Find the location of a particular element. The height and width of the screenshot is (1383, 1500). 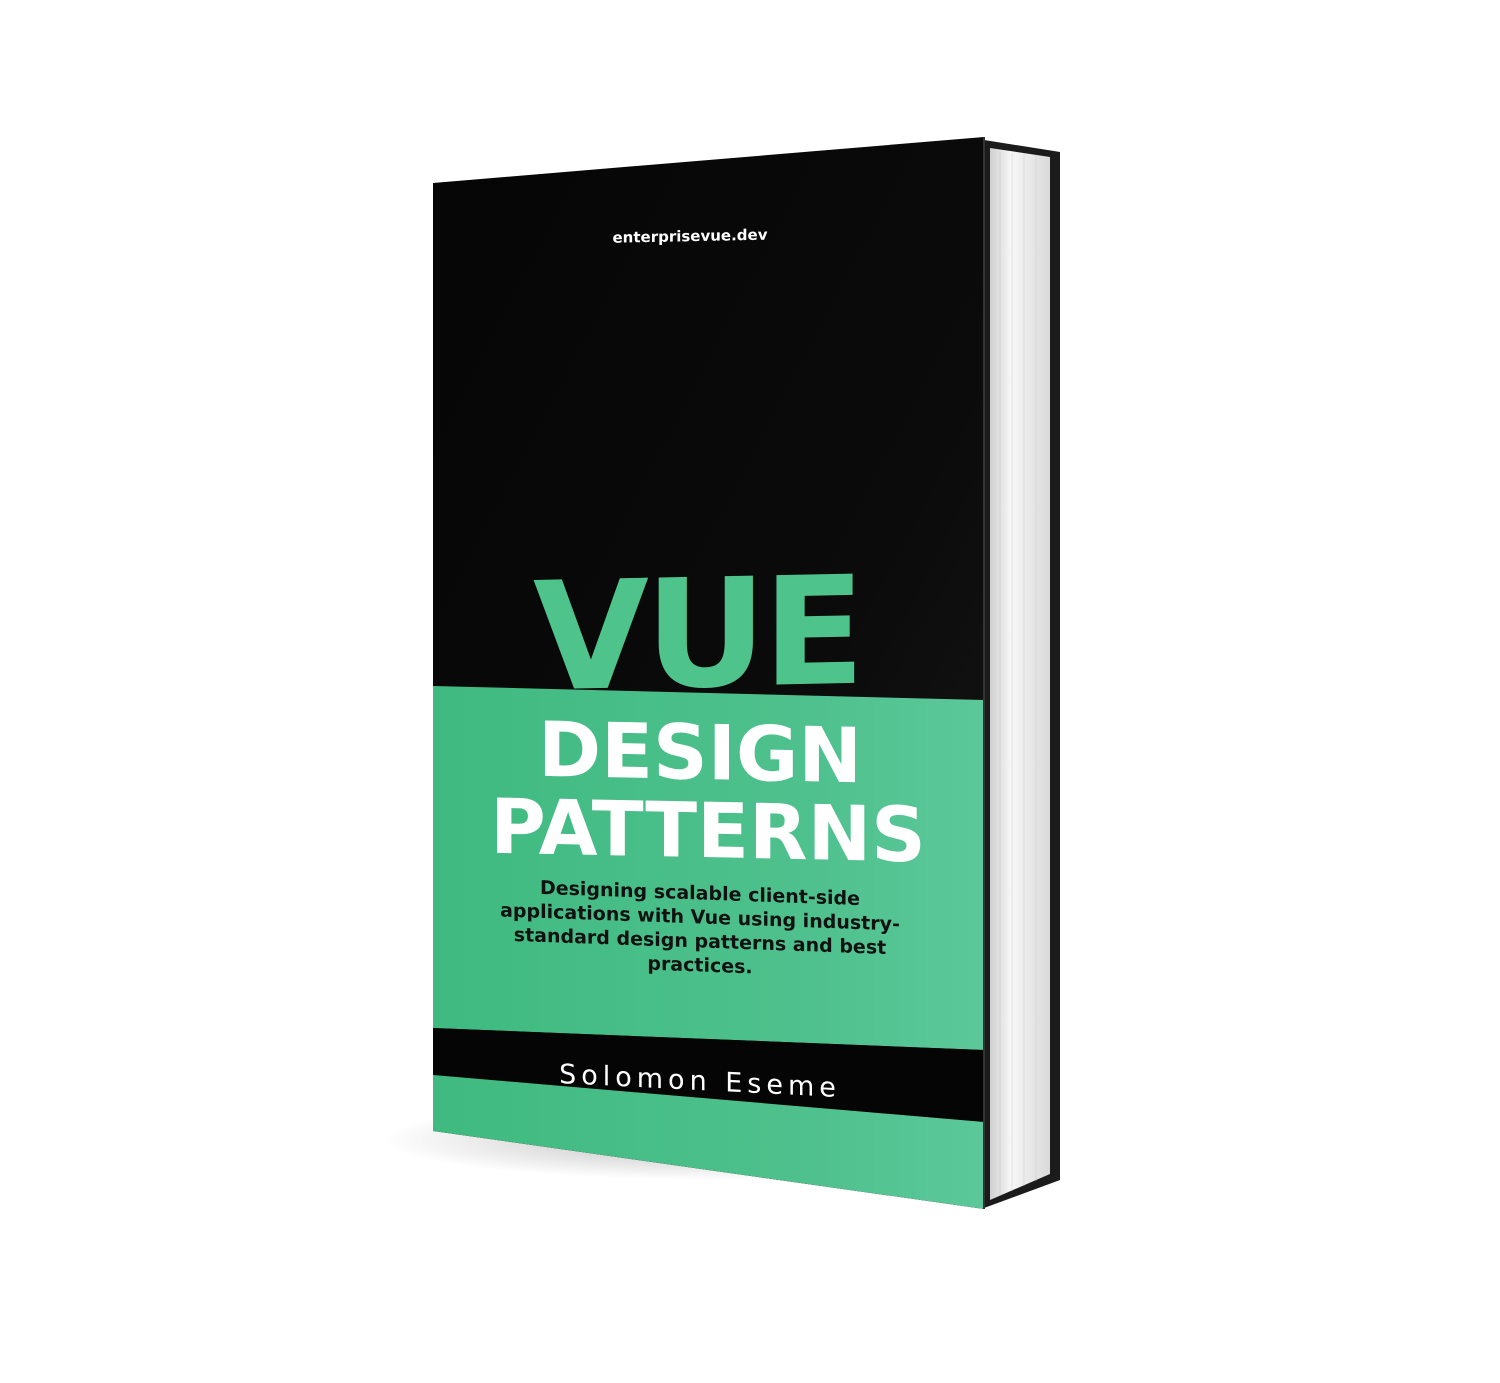

cover-title-patterns: PATTERNS is located at coordinates (708, 831).